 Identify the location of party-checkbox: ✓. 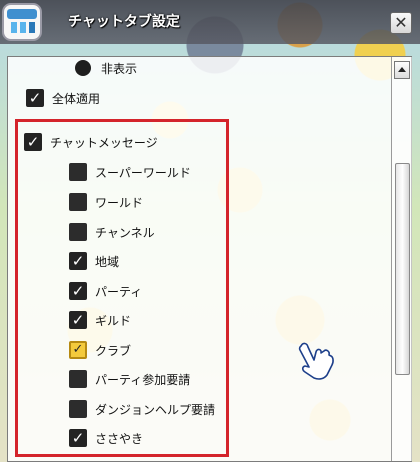
(78, 291).